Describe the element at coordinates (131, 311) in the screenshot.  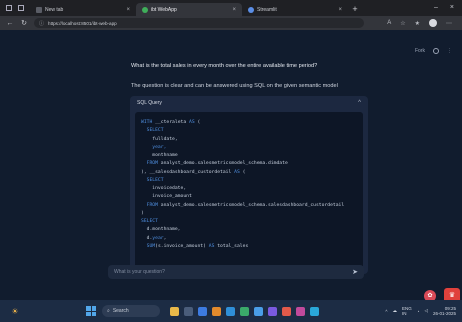
I see `taskbar-search: ⌕ Search` at that location.